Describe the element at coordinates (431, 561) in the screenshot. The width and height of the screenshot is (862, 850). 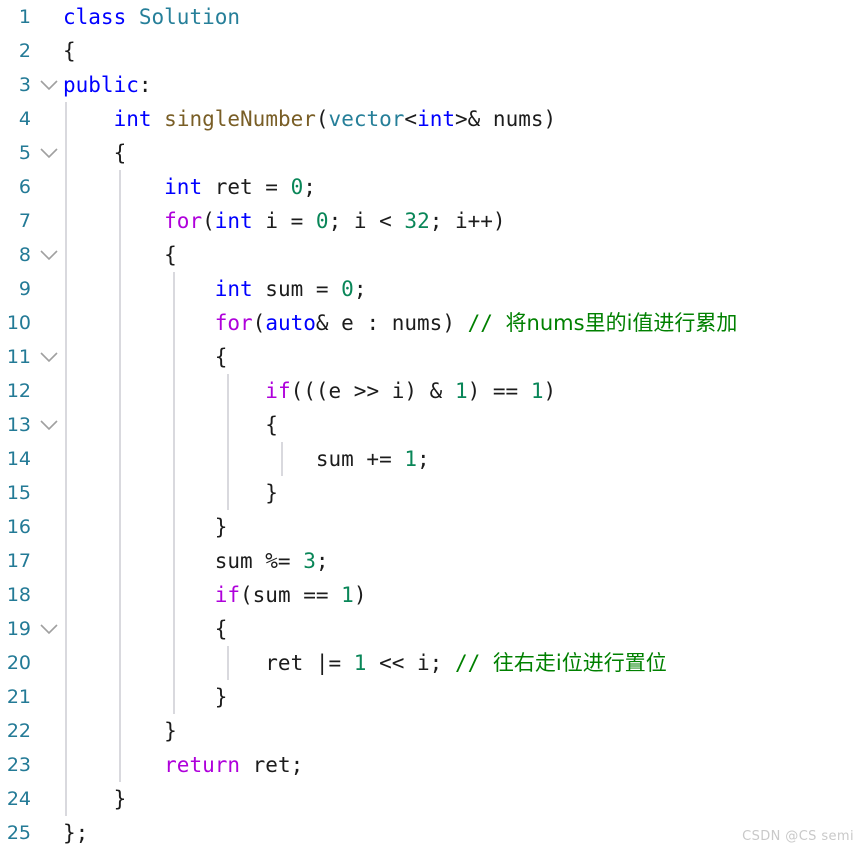
I see `code-line: 17 sum %= 3;` at that location.